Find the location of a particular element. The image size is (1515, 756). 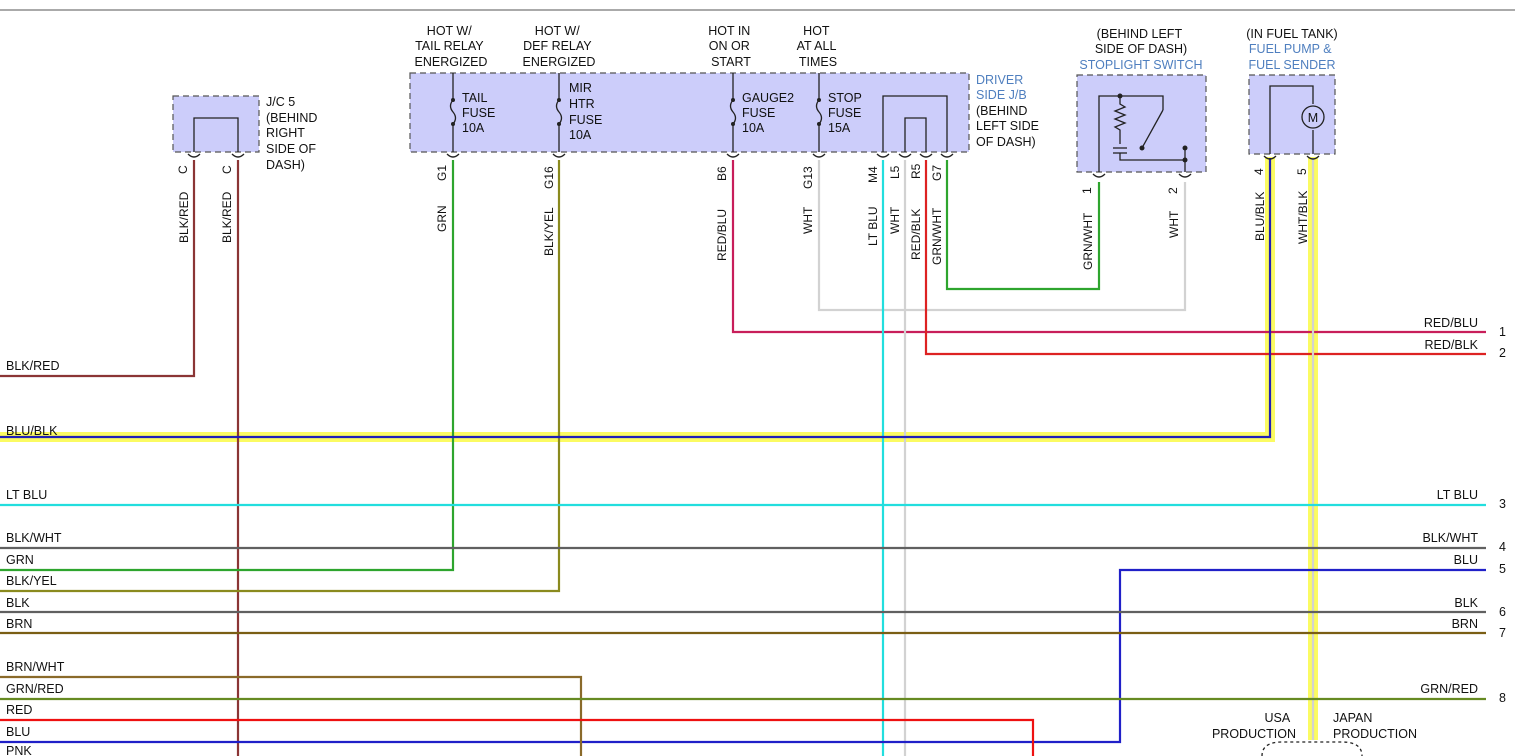

production-japan-label: JAPAN PRODUCTION is located at coordinates (1375, 726).